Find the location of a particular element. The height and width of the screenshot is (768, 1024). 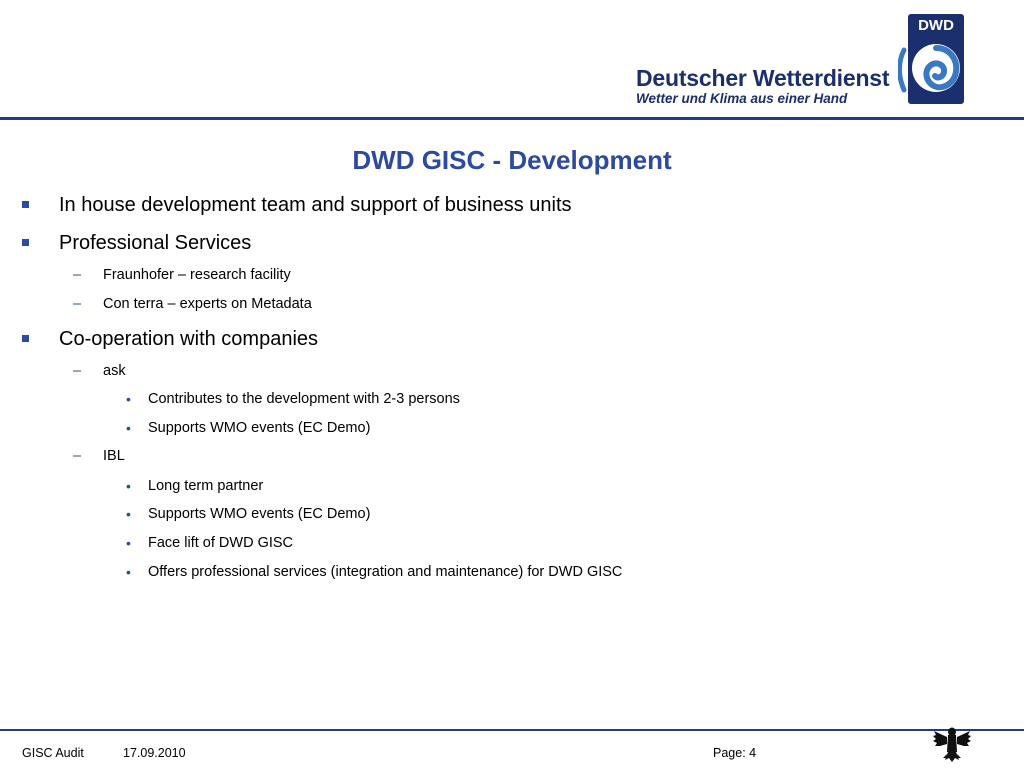

bullet-level2: ask is located at coordinates (114, 371).